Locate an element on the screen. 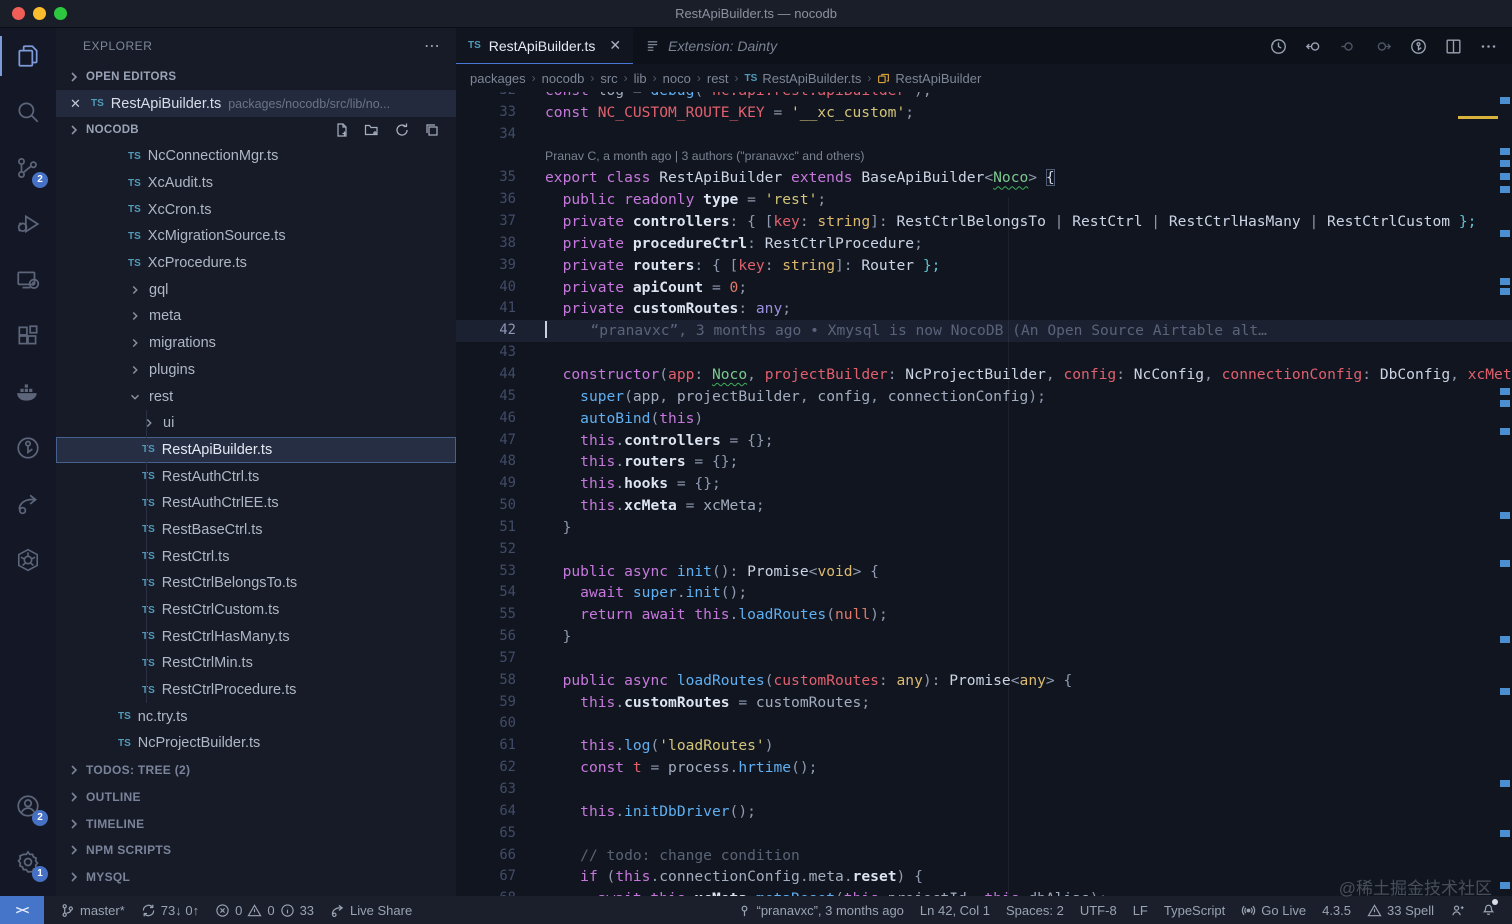 This screenshot has height=924, width=1512. activity-run-debug is located at coordinates (28, 224).